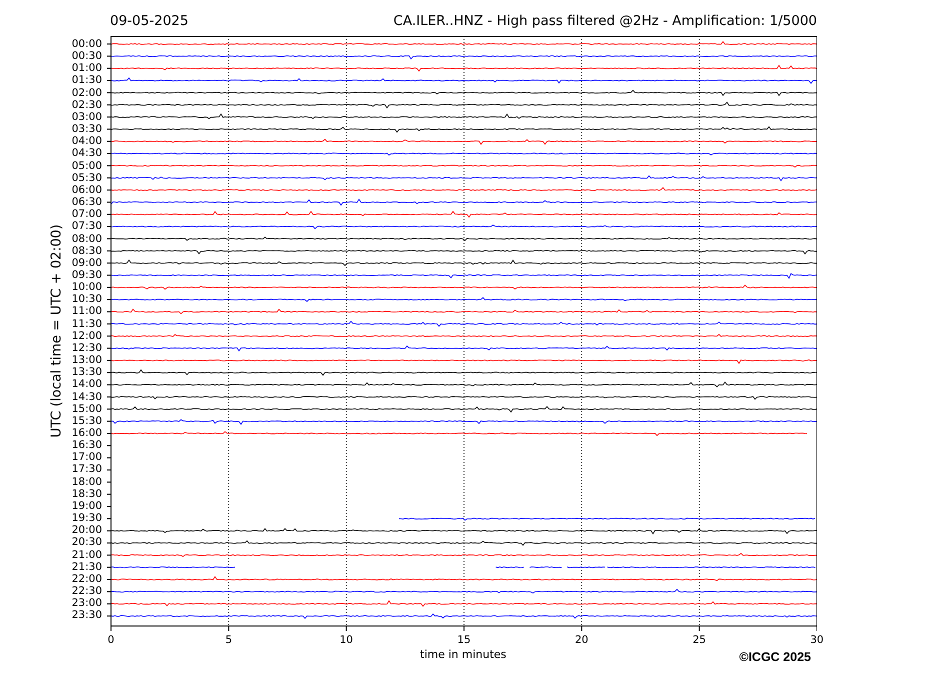  What do you see at coordinates (87, 530) in the screenshot?
I see `y-tick-label: 20:00` at bounding box center [87, 530].